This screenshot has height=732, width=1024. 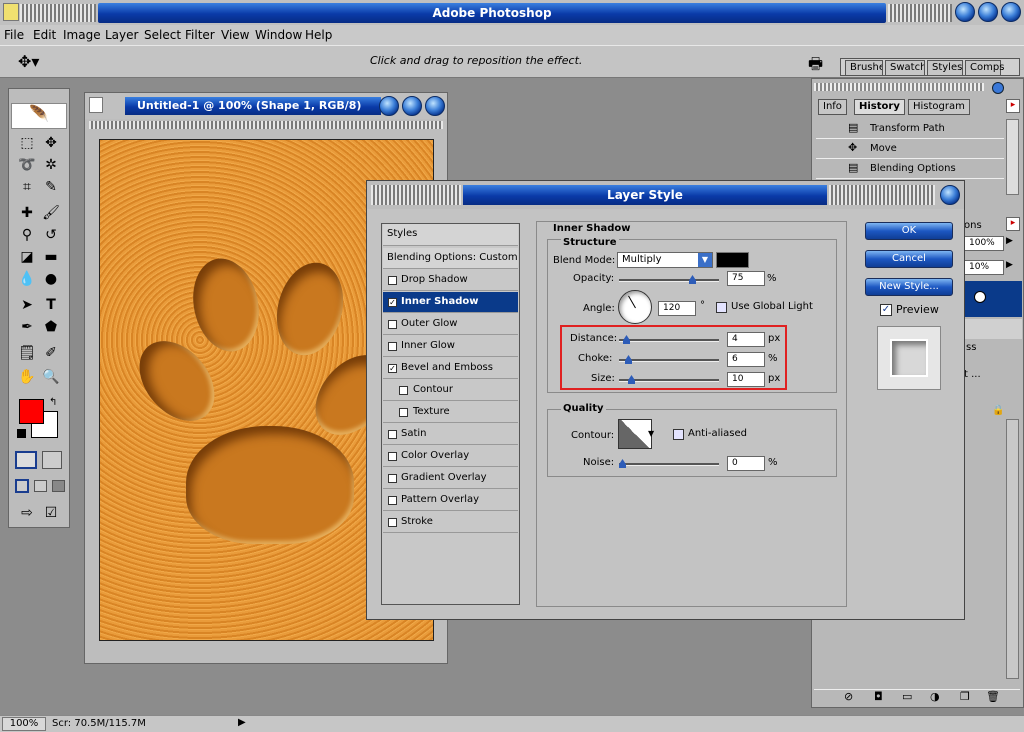 What do you see at coordinates (746, 463) in the screenshot?
I see `noise-input: 0` at bounding box center [746, 463].